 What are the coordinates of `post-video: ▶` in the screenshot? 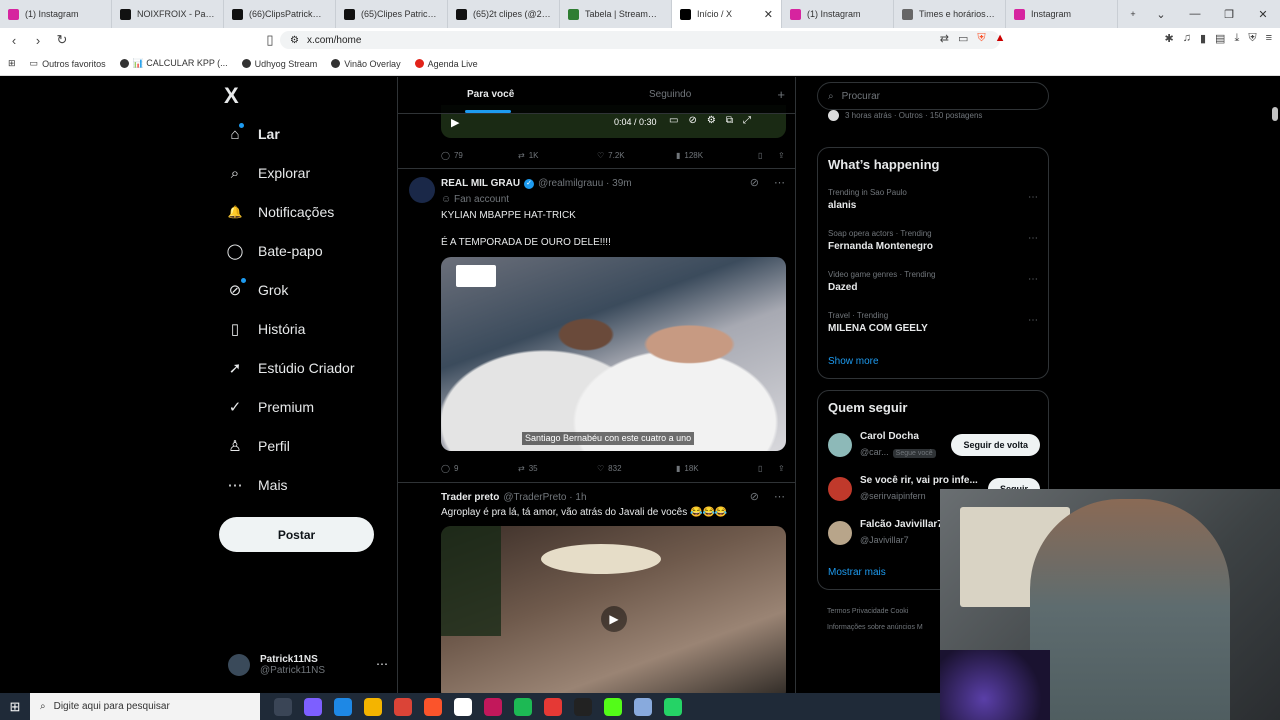 It's located at (613, 609).